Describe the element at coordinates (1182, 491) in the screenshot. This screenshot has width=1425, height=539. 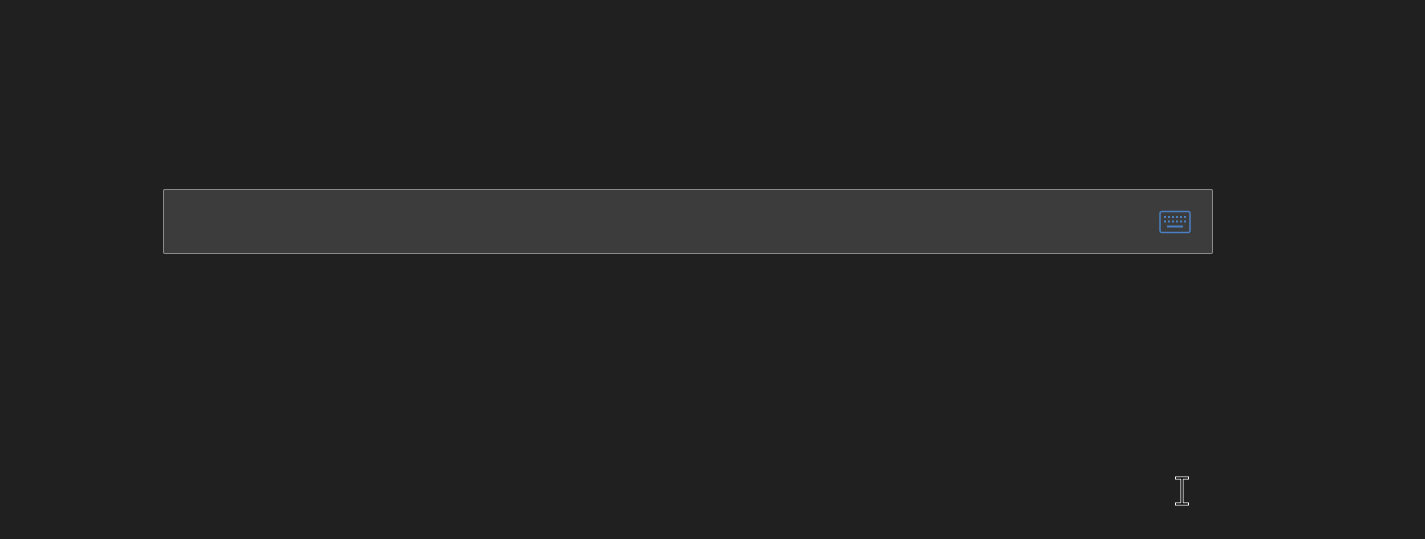
I see `text-cursor-icon` at that location.